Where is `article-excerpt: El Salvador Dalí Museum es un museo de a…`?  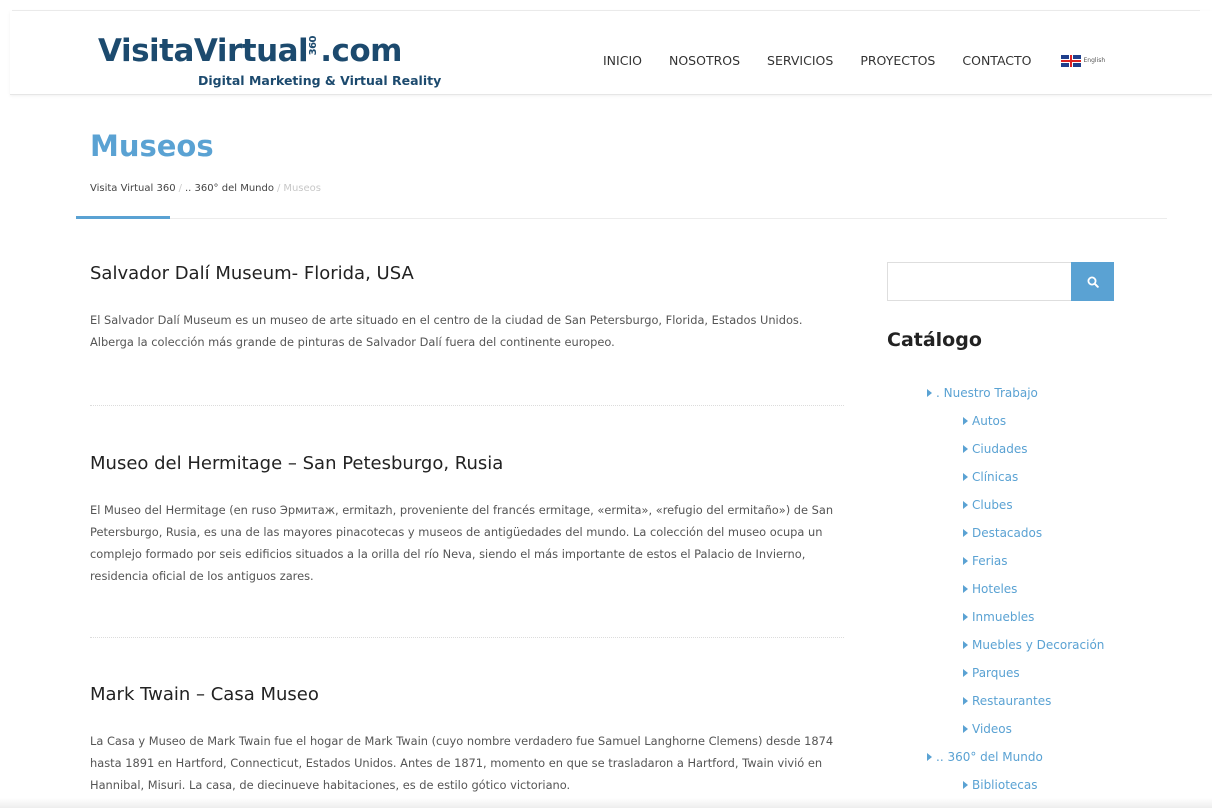
article-excerpt: El Salvador Dalí Museum es un museo de a… is located at coordinates (446, 331).